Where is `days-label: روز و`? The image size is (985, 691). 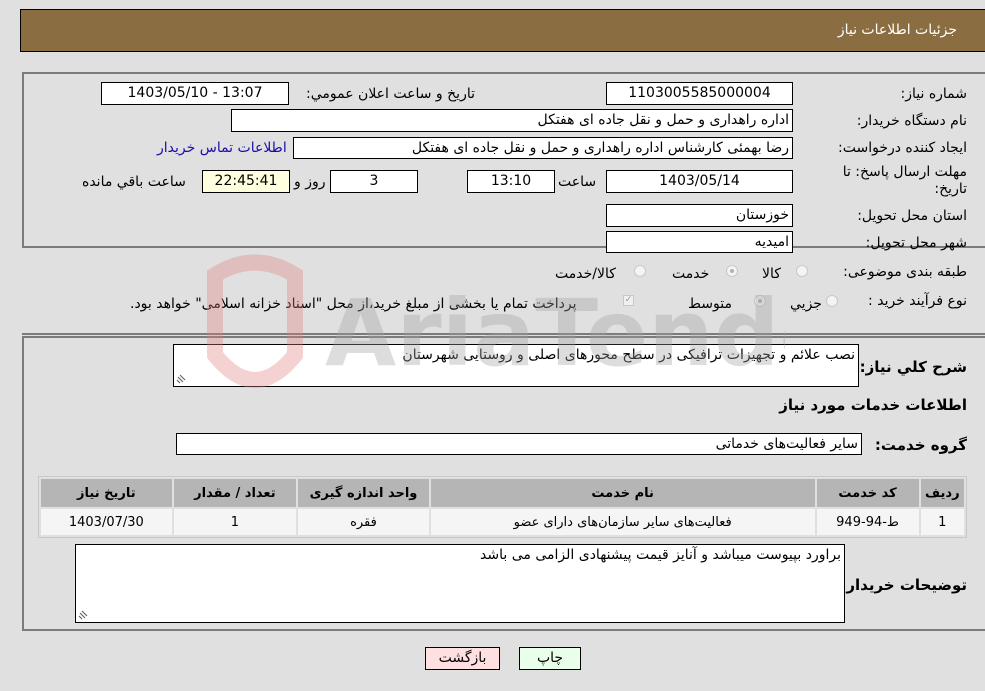 days-label: روز و is located at coordinates (310, 182).